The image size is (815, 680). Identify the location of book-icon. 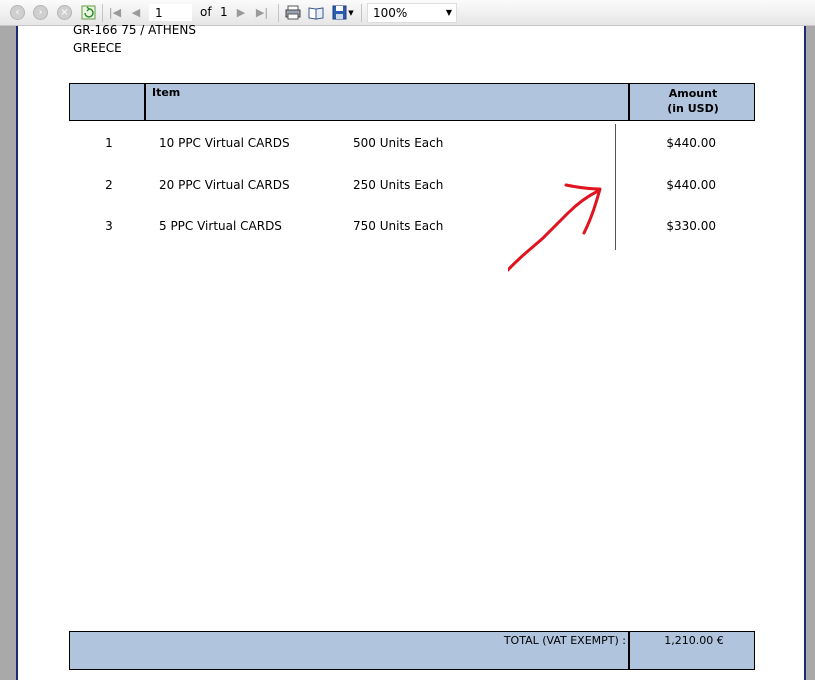
(315, 13).